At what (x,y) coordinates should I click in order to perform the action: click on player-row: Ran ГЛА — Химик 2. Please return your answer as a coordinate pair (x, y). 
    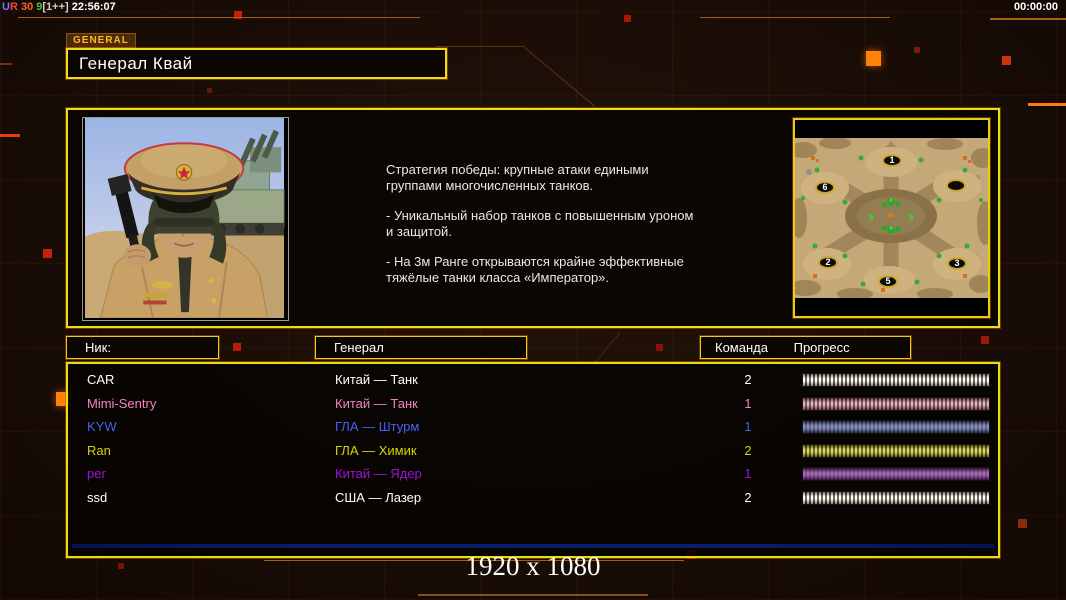
    Looking at the image, I should click on (533, 451).